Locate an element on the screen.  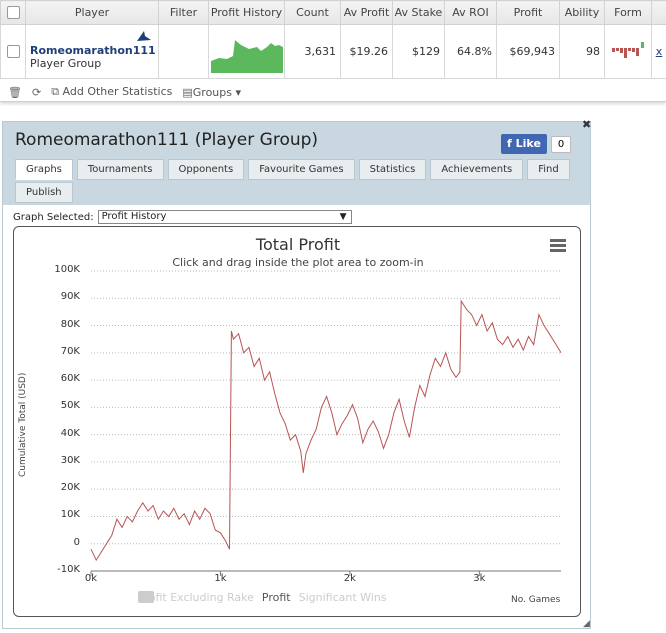
profit-history-sparkline-cell is located at coordinates (246, 51).